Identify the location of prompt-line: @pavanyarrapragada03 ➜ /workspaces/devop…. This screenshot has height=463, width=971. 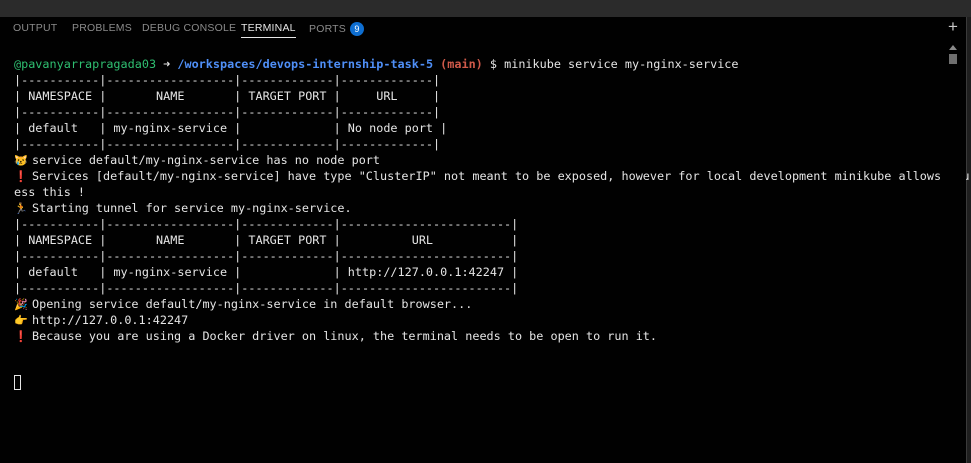
(376, 65).